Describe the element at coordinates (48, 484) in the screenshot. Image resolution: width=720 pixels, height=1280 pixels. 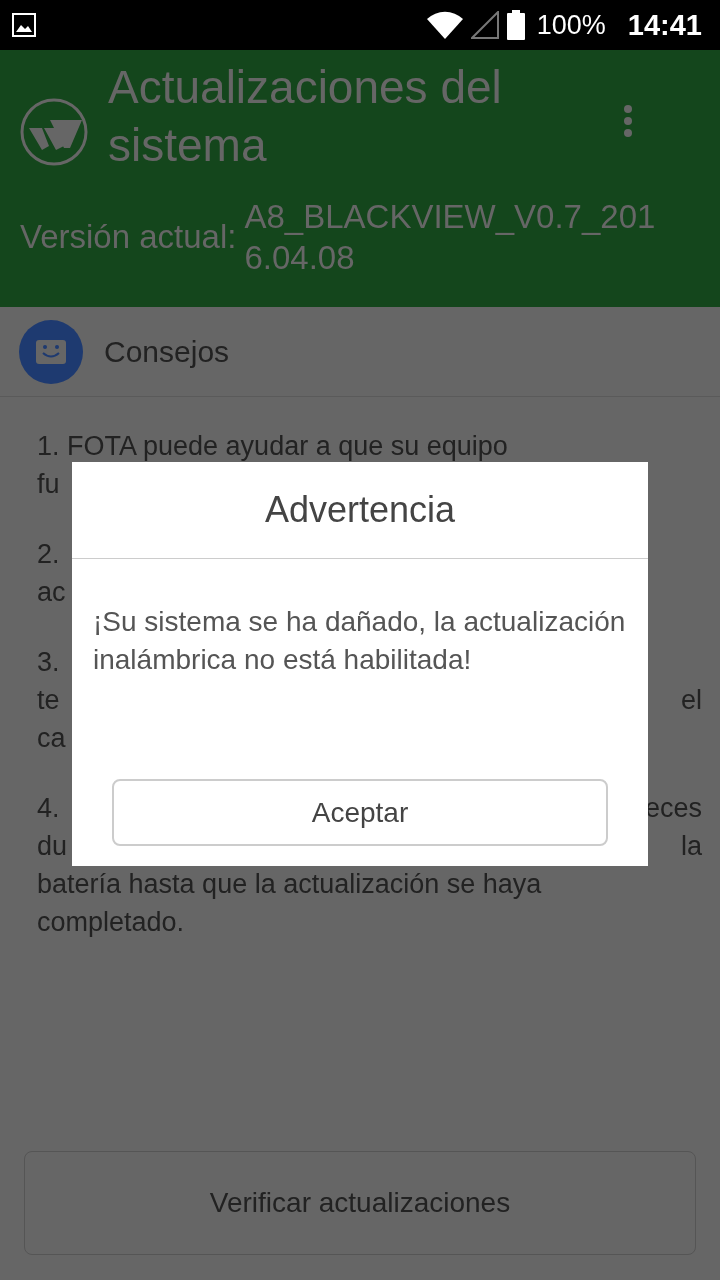
I see `tip-text: fu` at that location.